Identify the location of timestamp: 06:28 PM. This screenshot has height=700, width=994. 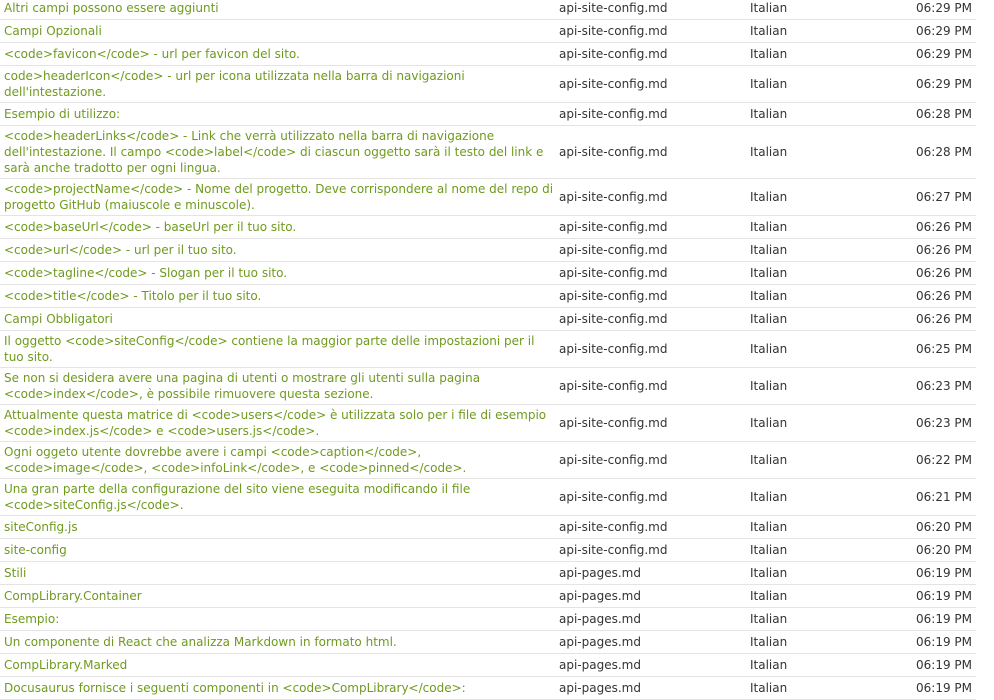
(944, 114).